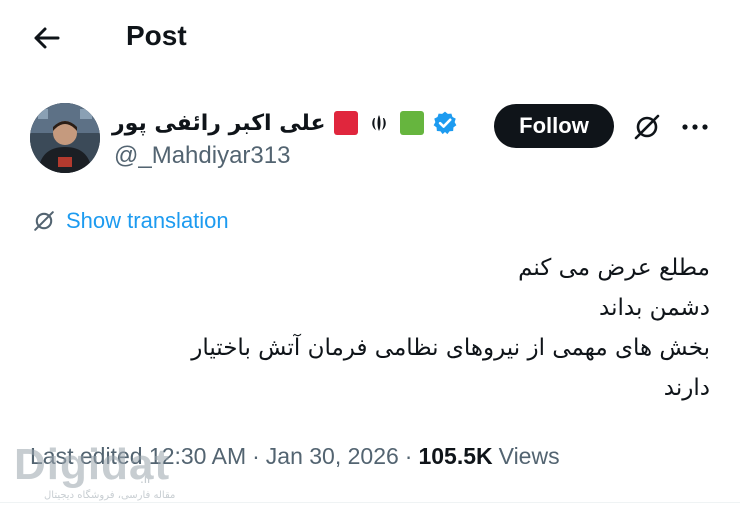 Image resolution: width=740 pixels, height=516 pixels. What do you see at coordinates (138, 456) in the screenshot?
I see `edited-time: Last edited 12:30 AM` at bounding box center [138, 456].